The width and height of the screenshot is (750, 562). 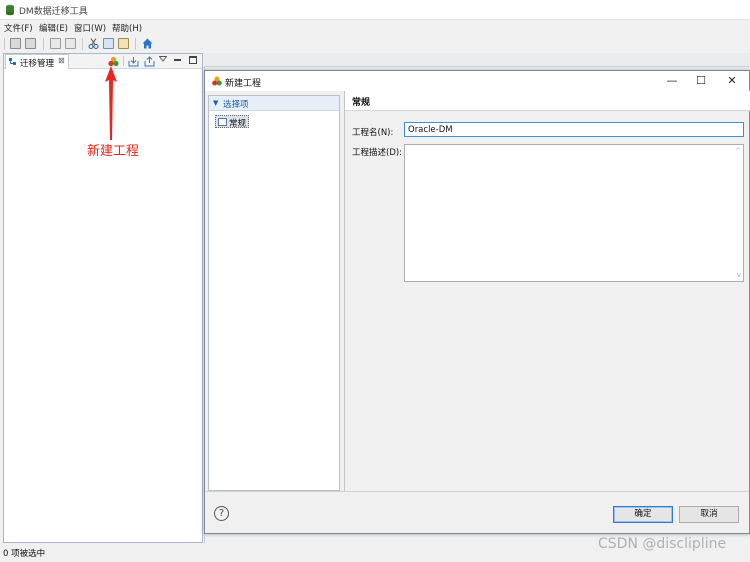 What do you see at coordinates (111, 103) in the screenshot?
I see `annotation-arrow` at bounding box center [111, 103].